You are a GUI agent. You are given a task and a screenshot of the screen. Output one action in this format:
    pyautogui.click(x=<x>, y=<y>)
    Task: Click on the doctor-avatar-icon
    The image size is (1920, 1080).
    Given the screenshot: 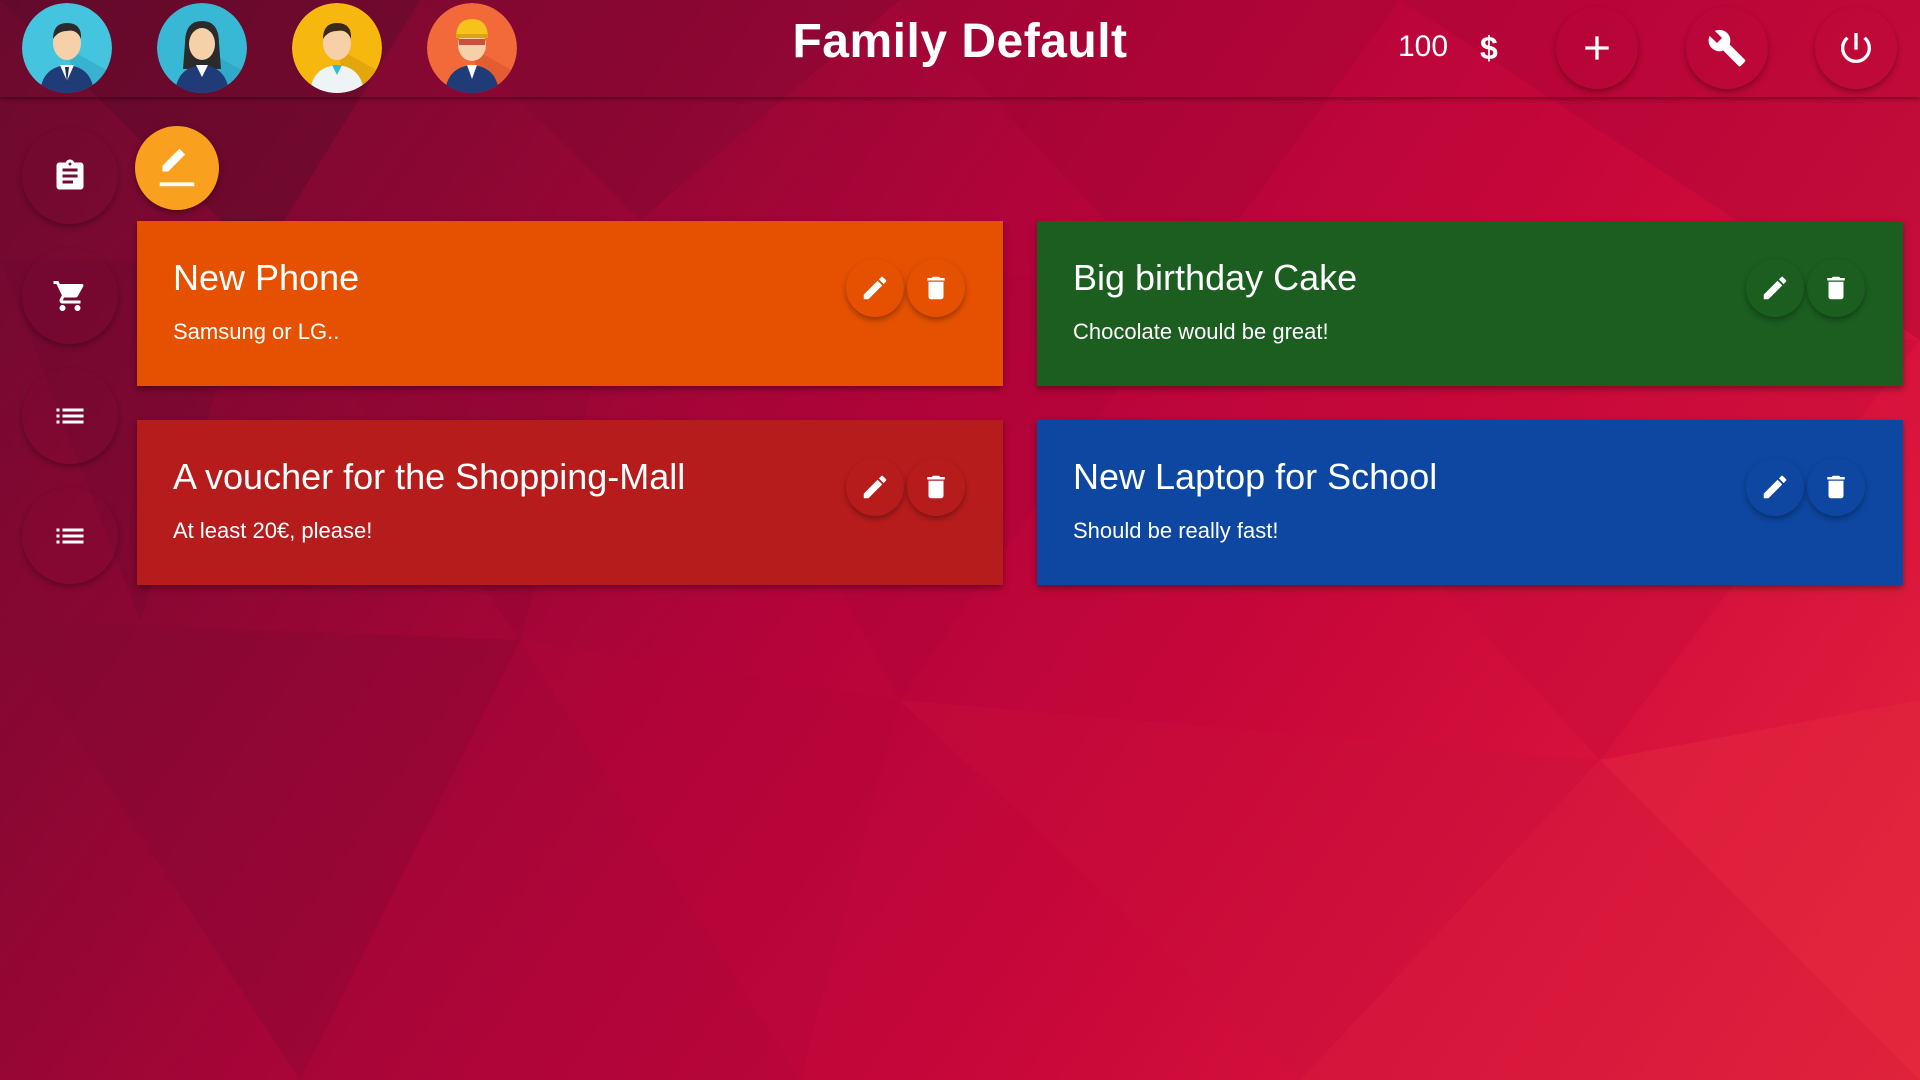 What is the action you would take?
    pyautogui.click(x=337, y=48)
    